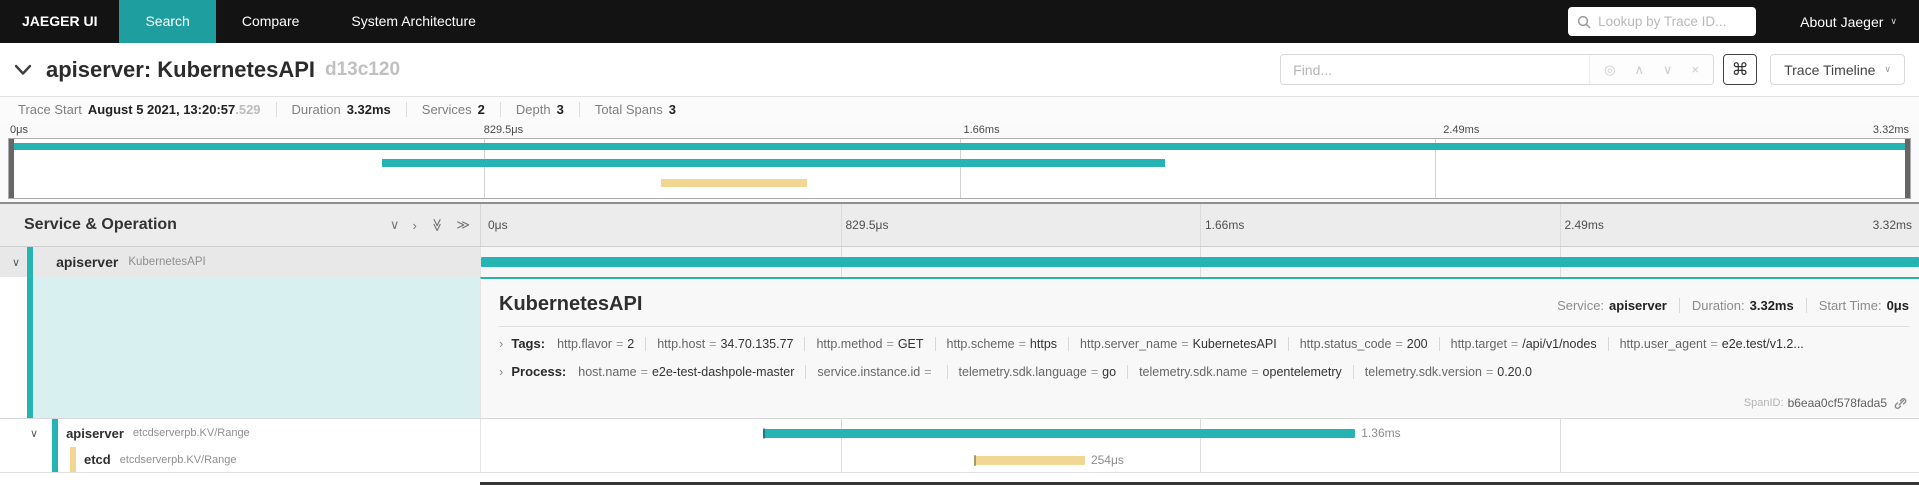 Image resolution: width=1919 pixels, height=489 pixels. What do you see at coordinates (191, 433) in the screenshot?
I see `operation-name: etcdserverpb.KV/Range` at bounding box center [191, 433].